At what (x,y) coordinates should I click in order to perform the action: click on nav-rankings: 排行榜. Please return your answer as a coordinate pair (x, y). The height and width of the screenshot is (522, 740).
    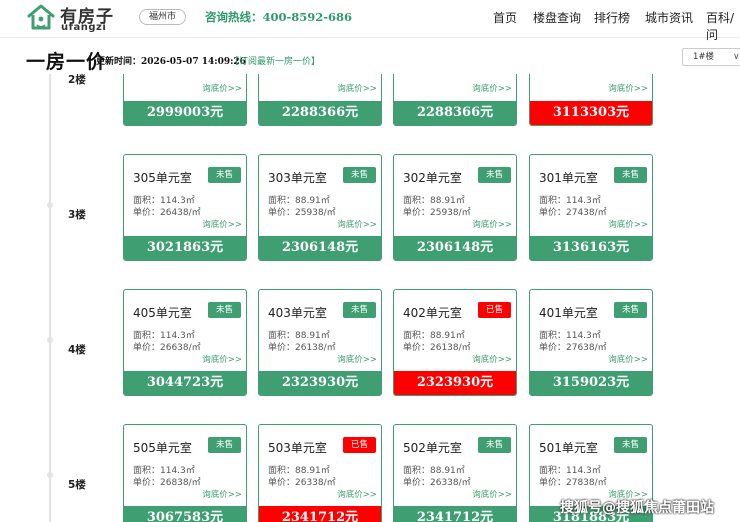
    Looking at the image, I should click on (612, 17).